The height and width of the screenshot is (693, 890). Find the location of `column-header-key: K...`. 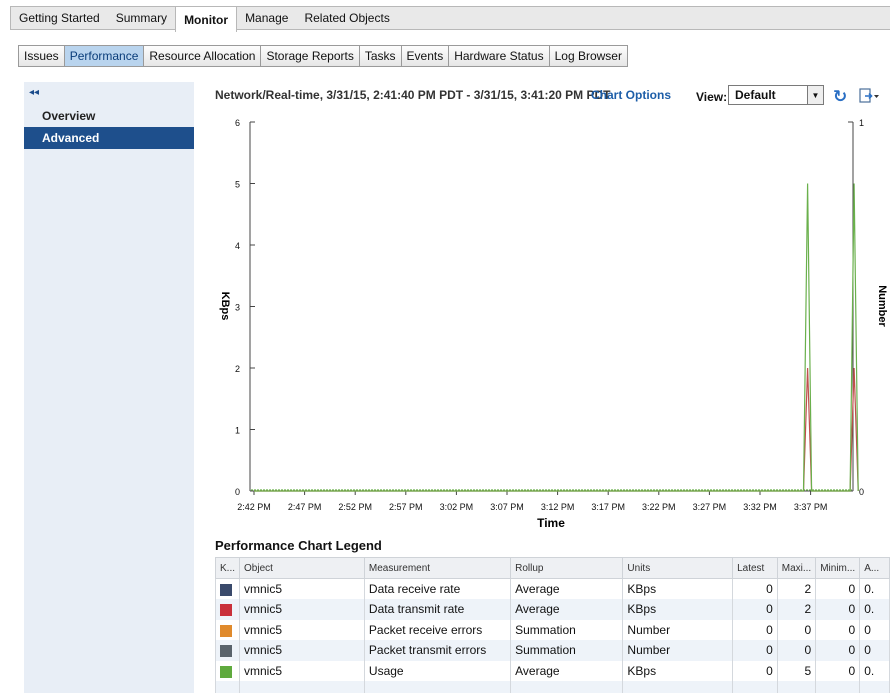

column-header-key: K... is located at coordinates (227, 568).